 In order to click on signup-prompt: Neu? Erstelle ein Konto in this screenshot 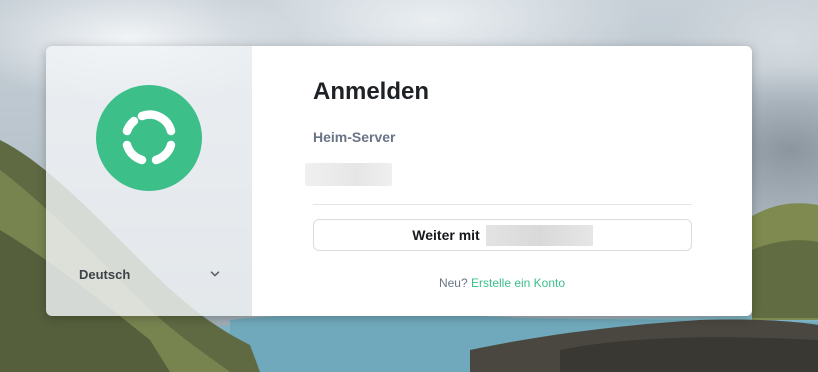, I will do `click(502, 283)`.